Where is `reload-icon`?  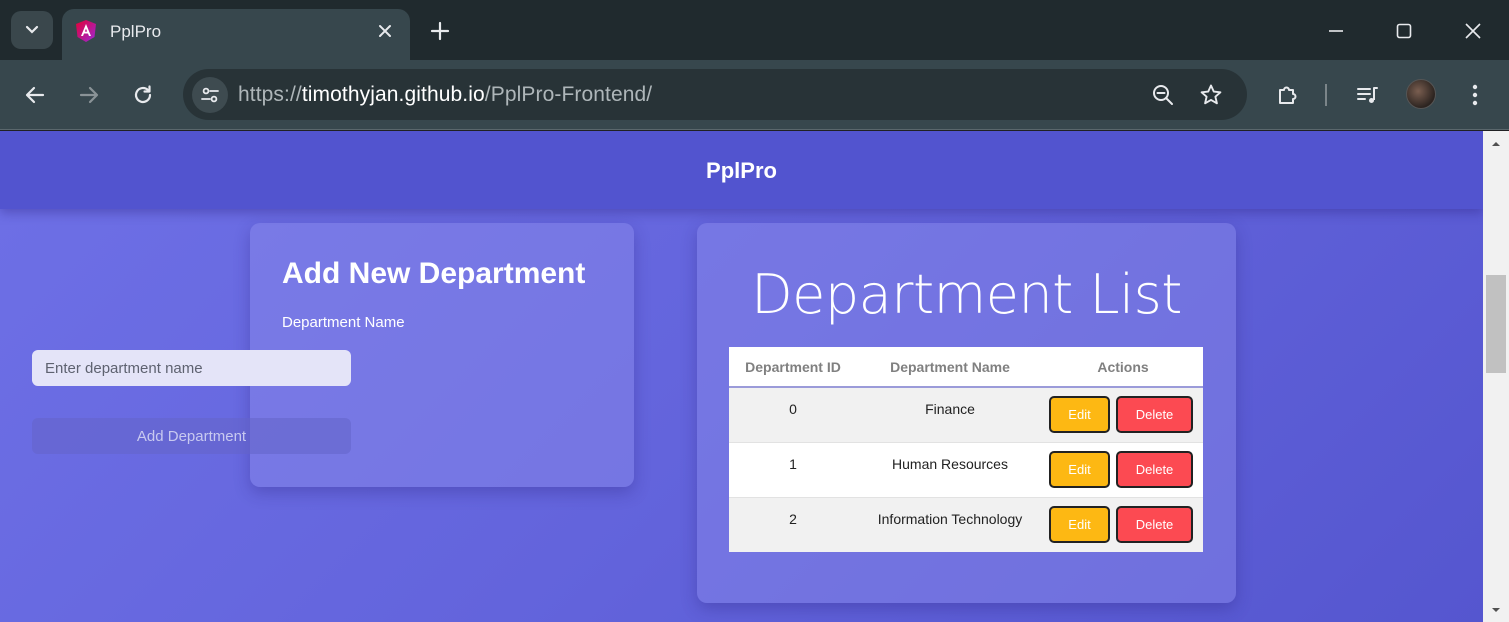
reload-icon is located at coordinates (143, 94).